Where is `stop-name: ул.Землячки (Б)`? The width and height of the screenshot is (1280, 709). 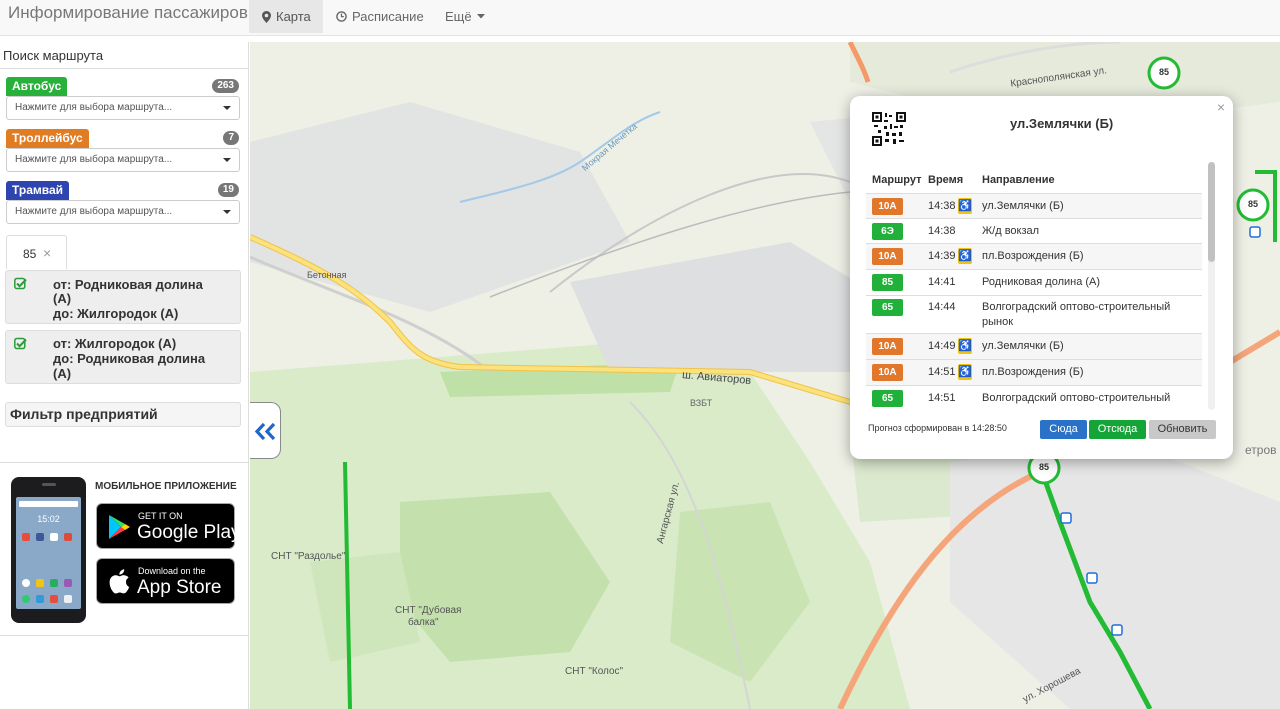
stop-name: ул.Землячки (Б) is located at coordinates (1062, 123).